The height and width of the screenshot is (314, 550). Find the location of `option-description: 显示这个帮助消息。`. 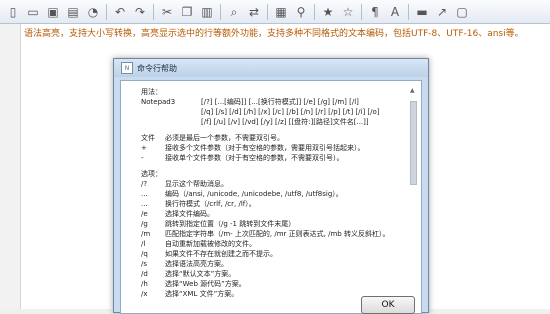

option-description: 显示这个帮助消息。 is located at coordinates (196, 184).